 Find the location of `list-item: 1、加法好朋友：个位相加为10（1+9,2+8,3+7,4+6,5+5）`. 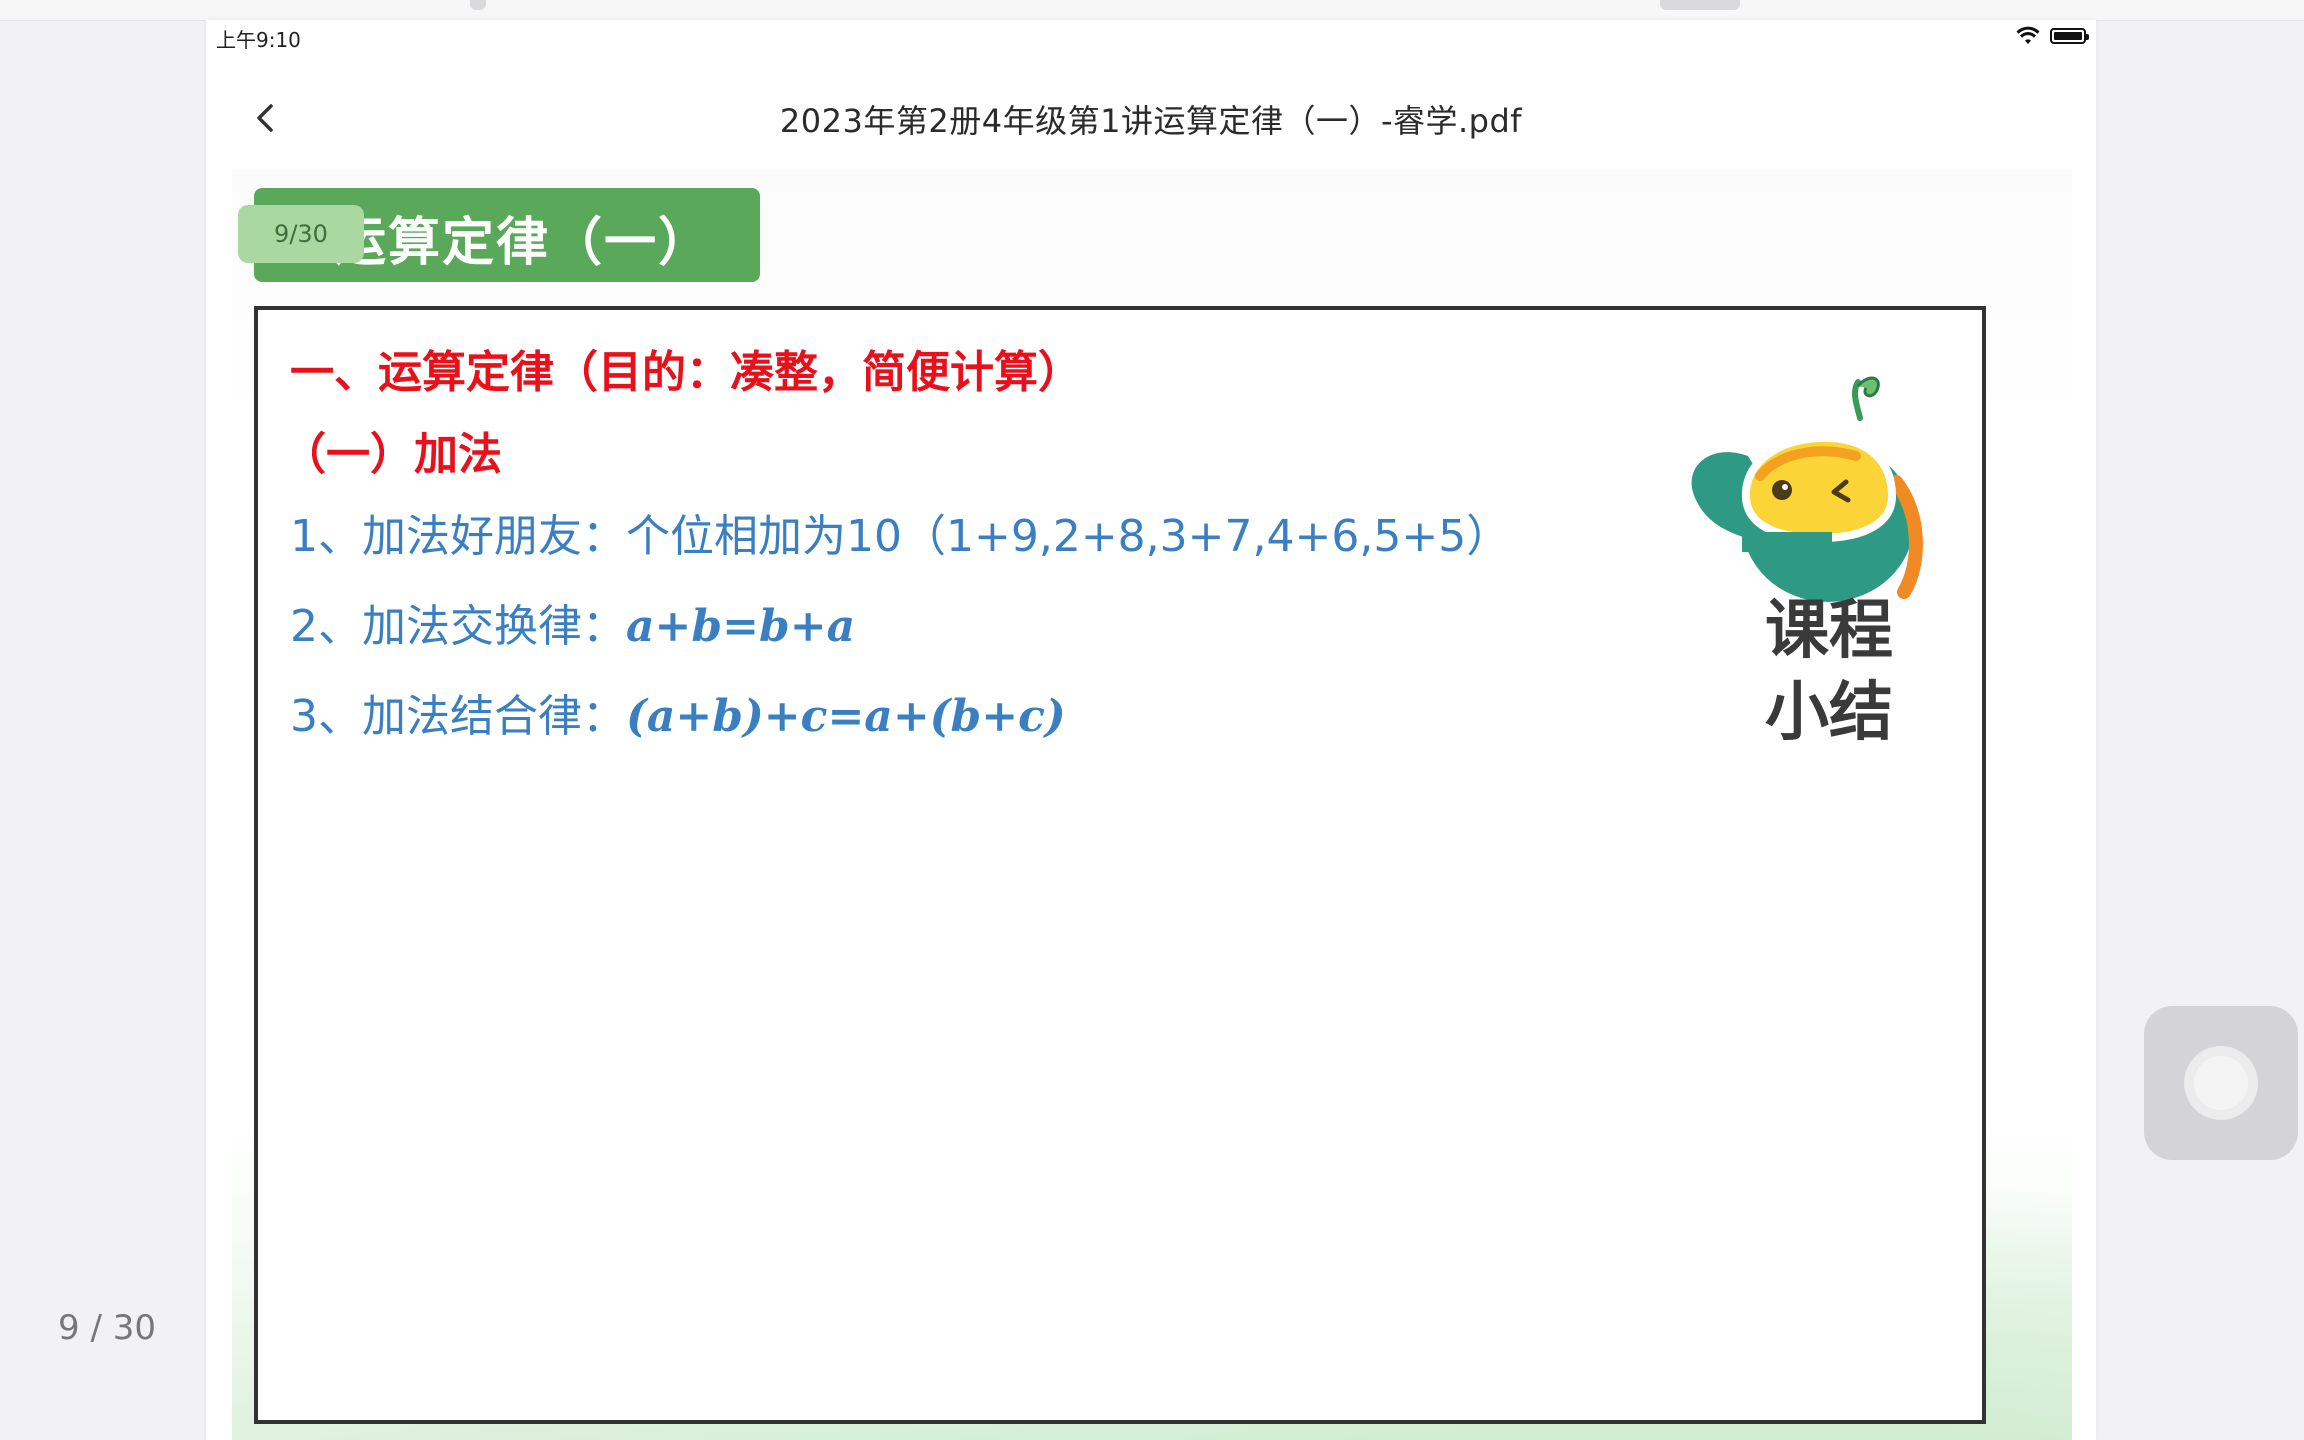

list-item: 1、加法好朋友：个位相加为10（1+9,2+8,3+7,4+6,5+5） is located at coordinates (900, 532).